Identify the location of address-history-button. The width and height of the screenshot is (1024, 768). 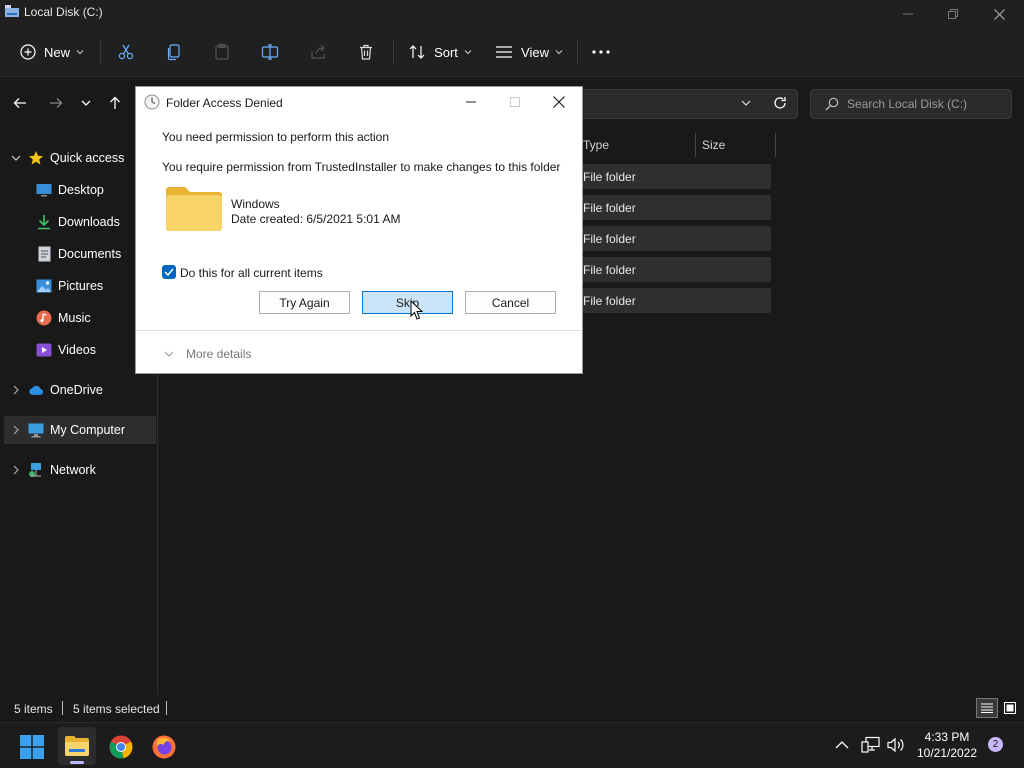
(746, 103).